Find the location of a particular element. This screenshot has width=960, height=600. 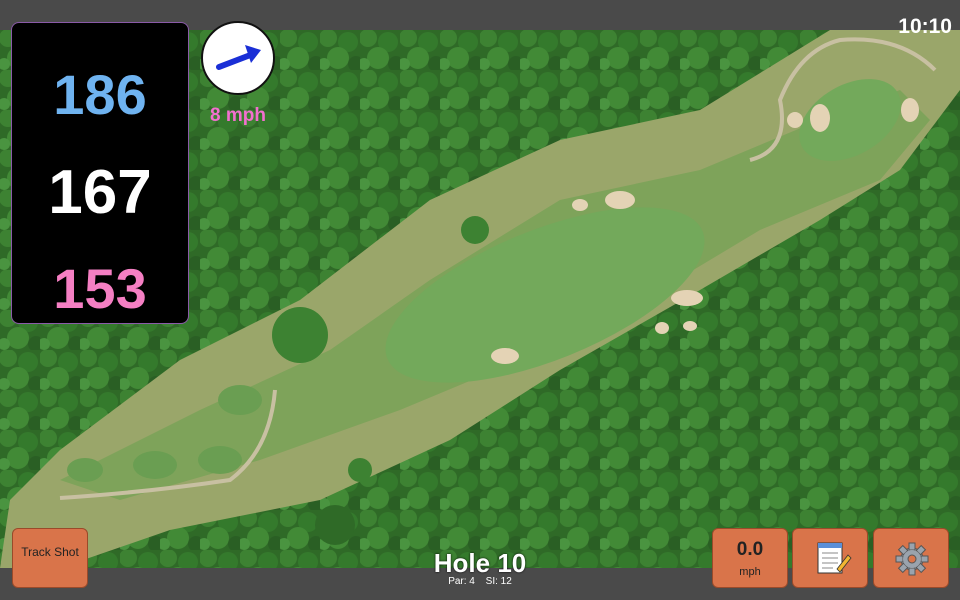

yardage-panel: 186 167 153 is located at coordinates (100, 173).